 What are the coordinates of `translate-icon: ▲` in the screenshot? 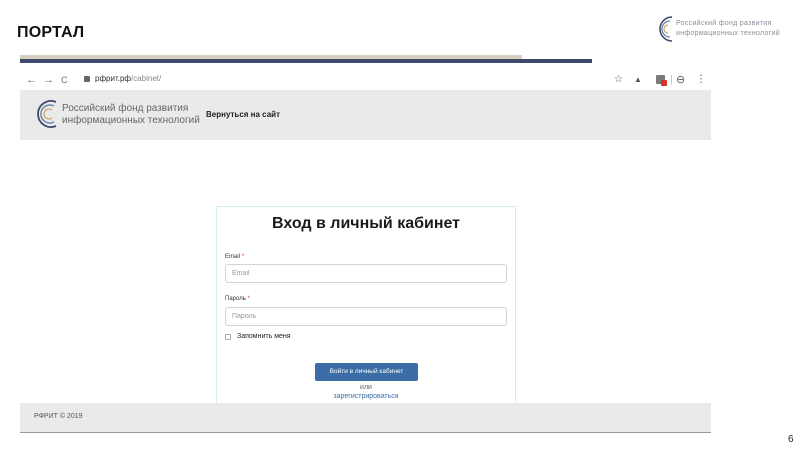 It's located at (638, 80).